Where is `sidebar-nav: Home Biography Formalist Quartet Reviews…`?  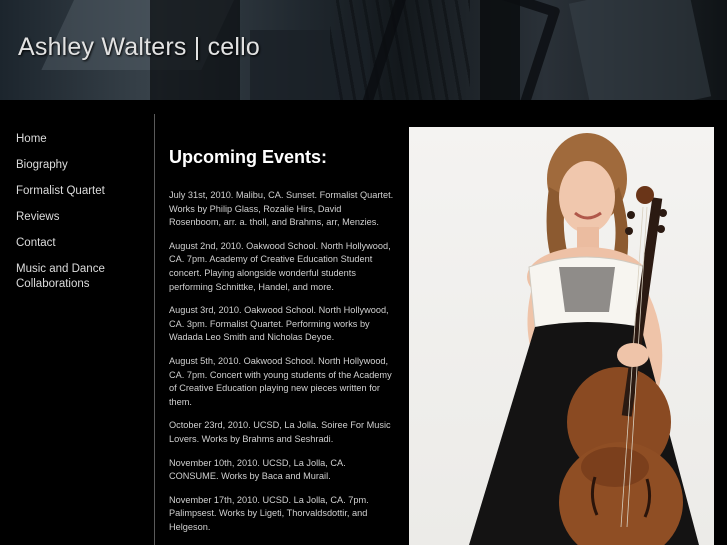
sidebar-nav: Home Biography Formalist Quartet Reviews… is located at coordinates (81, 217).